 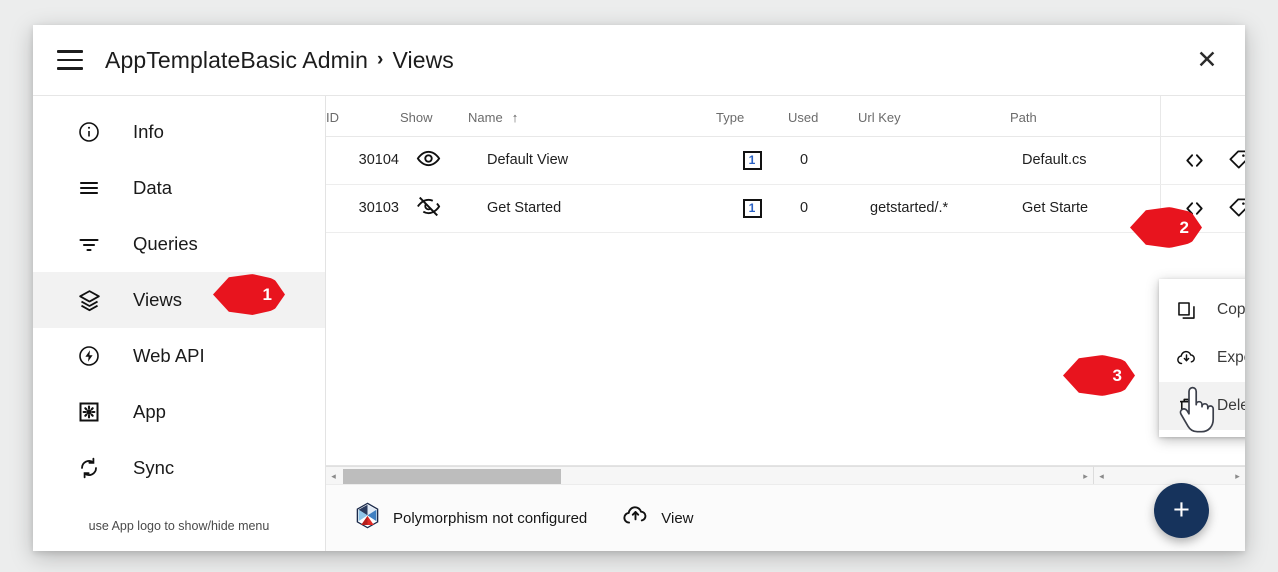 What do you see at coordinates (752, 116) in the screenshot?
I see `column-header-type: Type` at bounding box center [752, 116].